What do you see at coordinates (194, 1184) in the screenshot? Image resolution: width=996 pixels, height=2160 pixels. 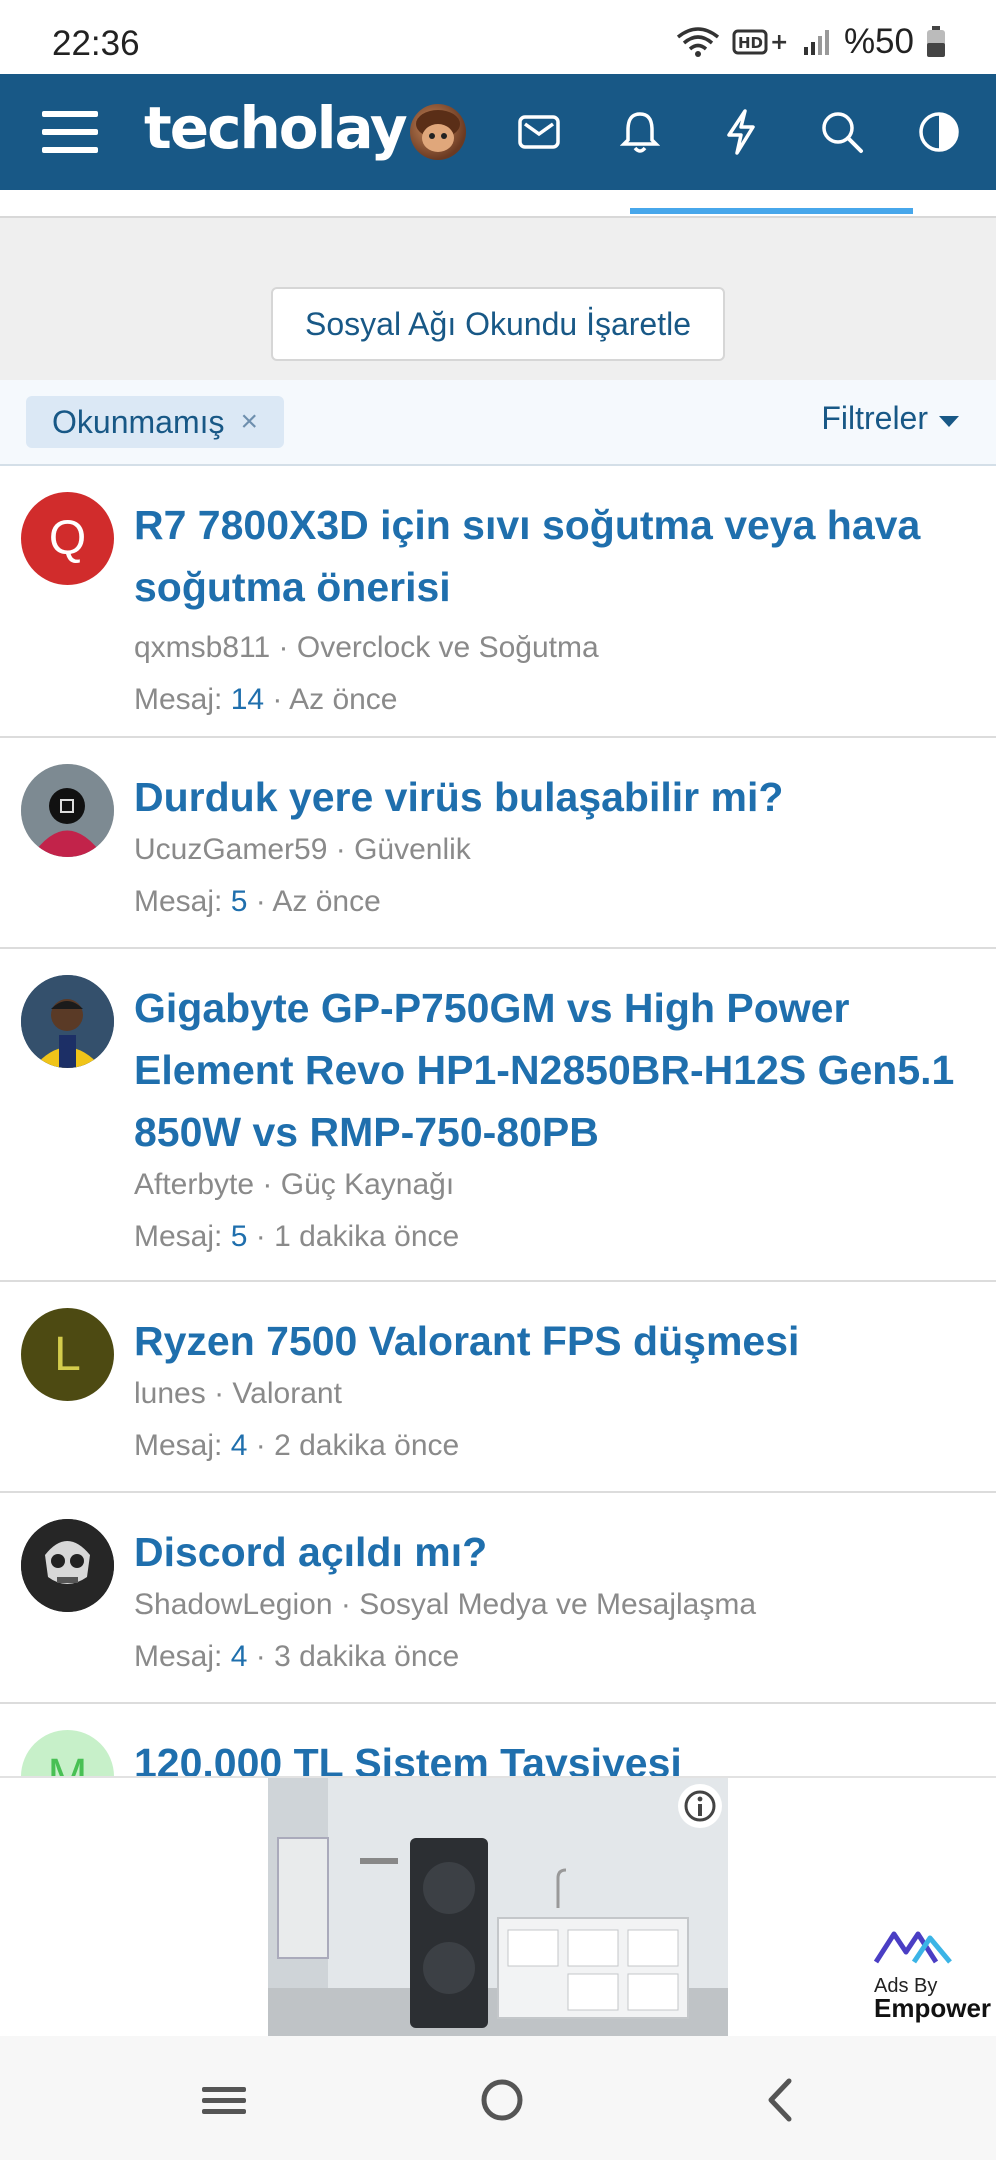 I see `thread-author: Afterbyte` at bounding box center [194, 1184].